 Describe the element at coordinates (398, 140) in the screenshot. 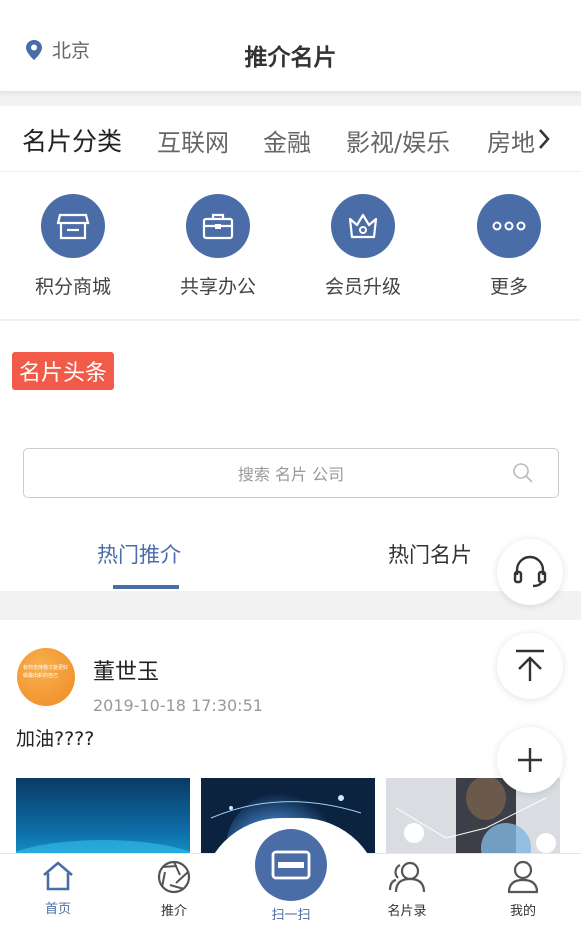

I see `category-film-entertainment: 影视/娱乐` at that location.